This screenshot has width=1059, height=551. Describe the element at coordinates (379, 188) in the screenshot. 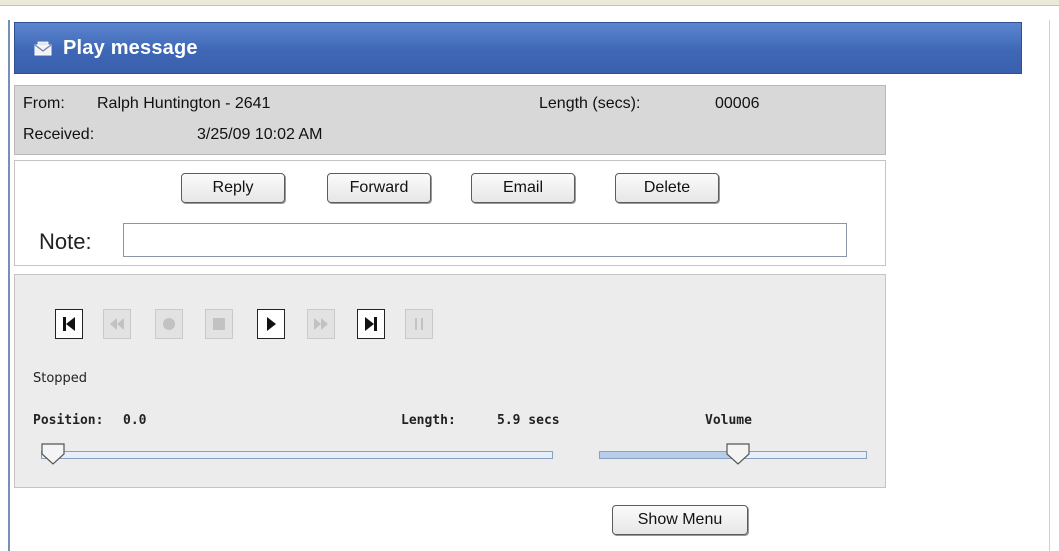

I see `forward-button: Forward` at that location.